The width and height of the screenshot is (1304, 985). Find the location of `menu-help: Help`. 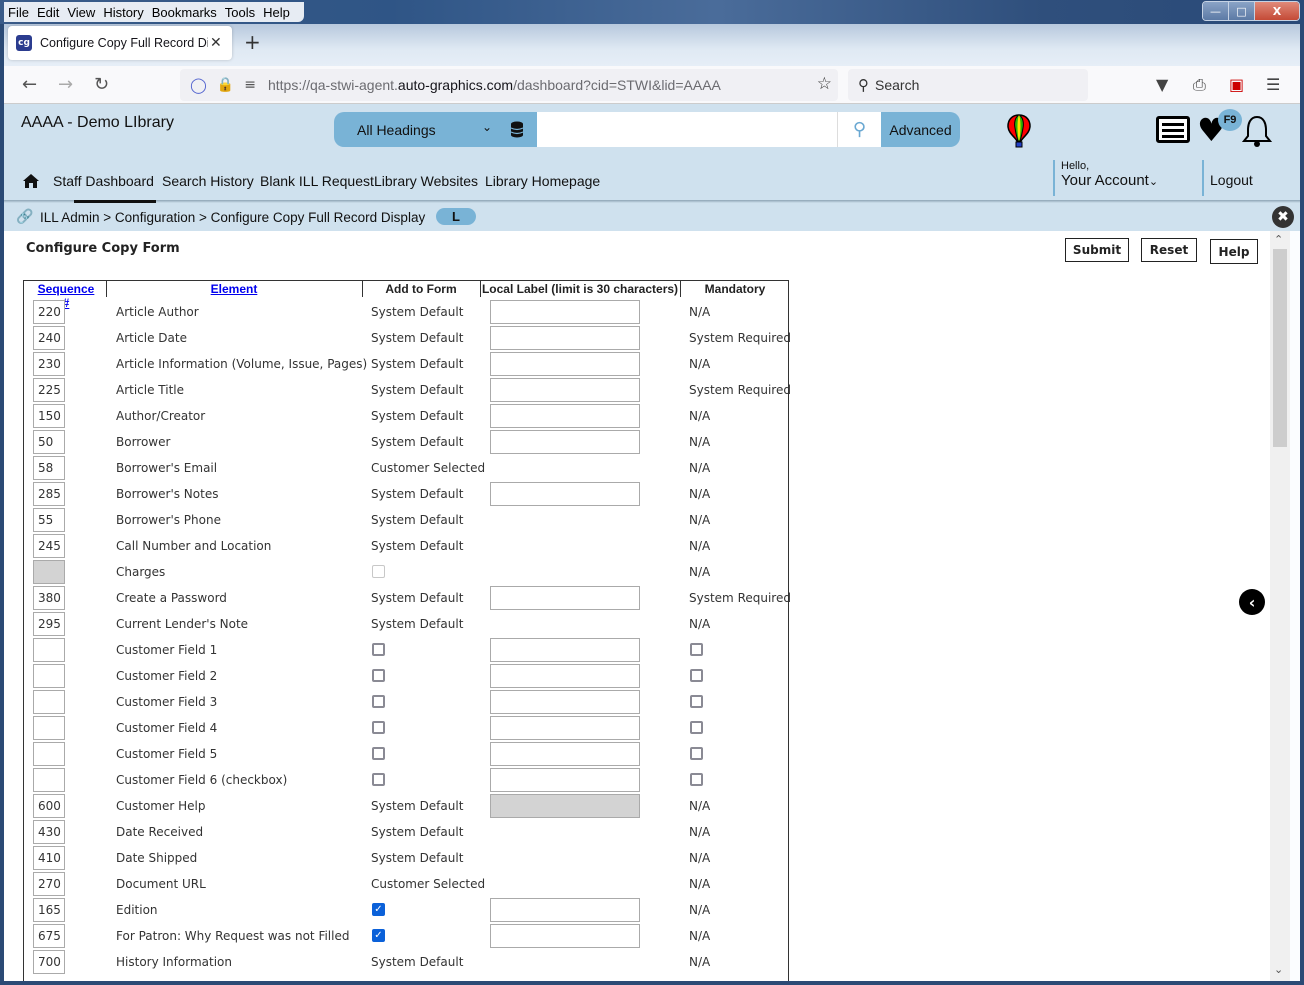

menu-help: Help is located at coordinates (276, 12).